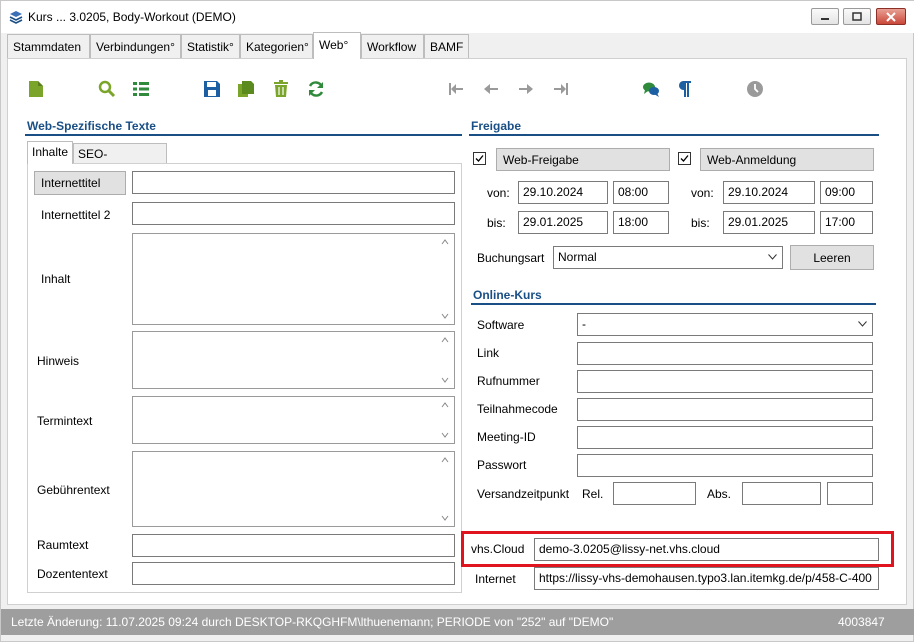 The width and height of the screenshot is (914, 642). I want to click on web-anmeldung-checkbox, so click(684, 158).